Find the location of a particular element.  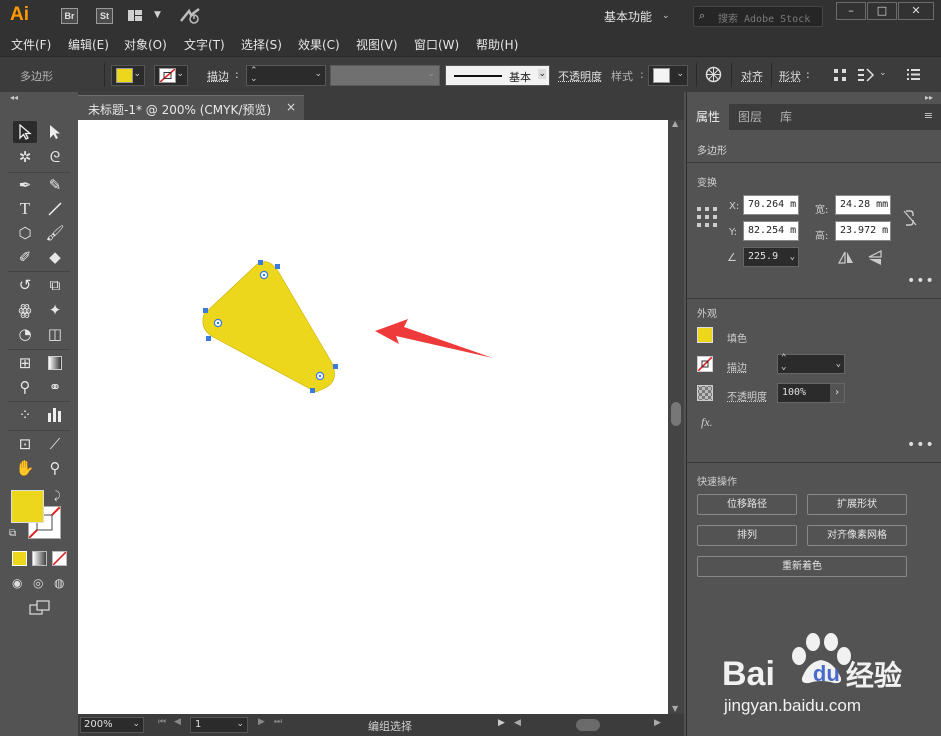

vertical-scrollbar: ▲ ▼ is located at coordinates (676, 416).